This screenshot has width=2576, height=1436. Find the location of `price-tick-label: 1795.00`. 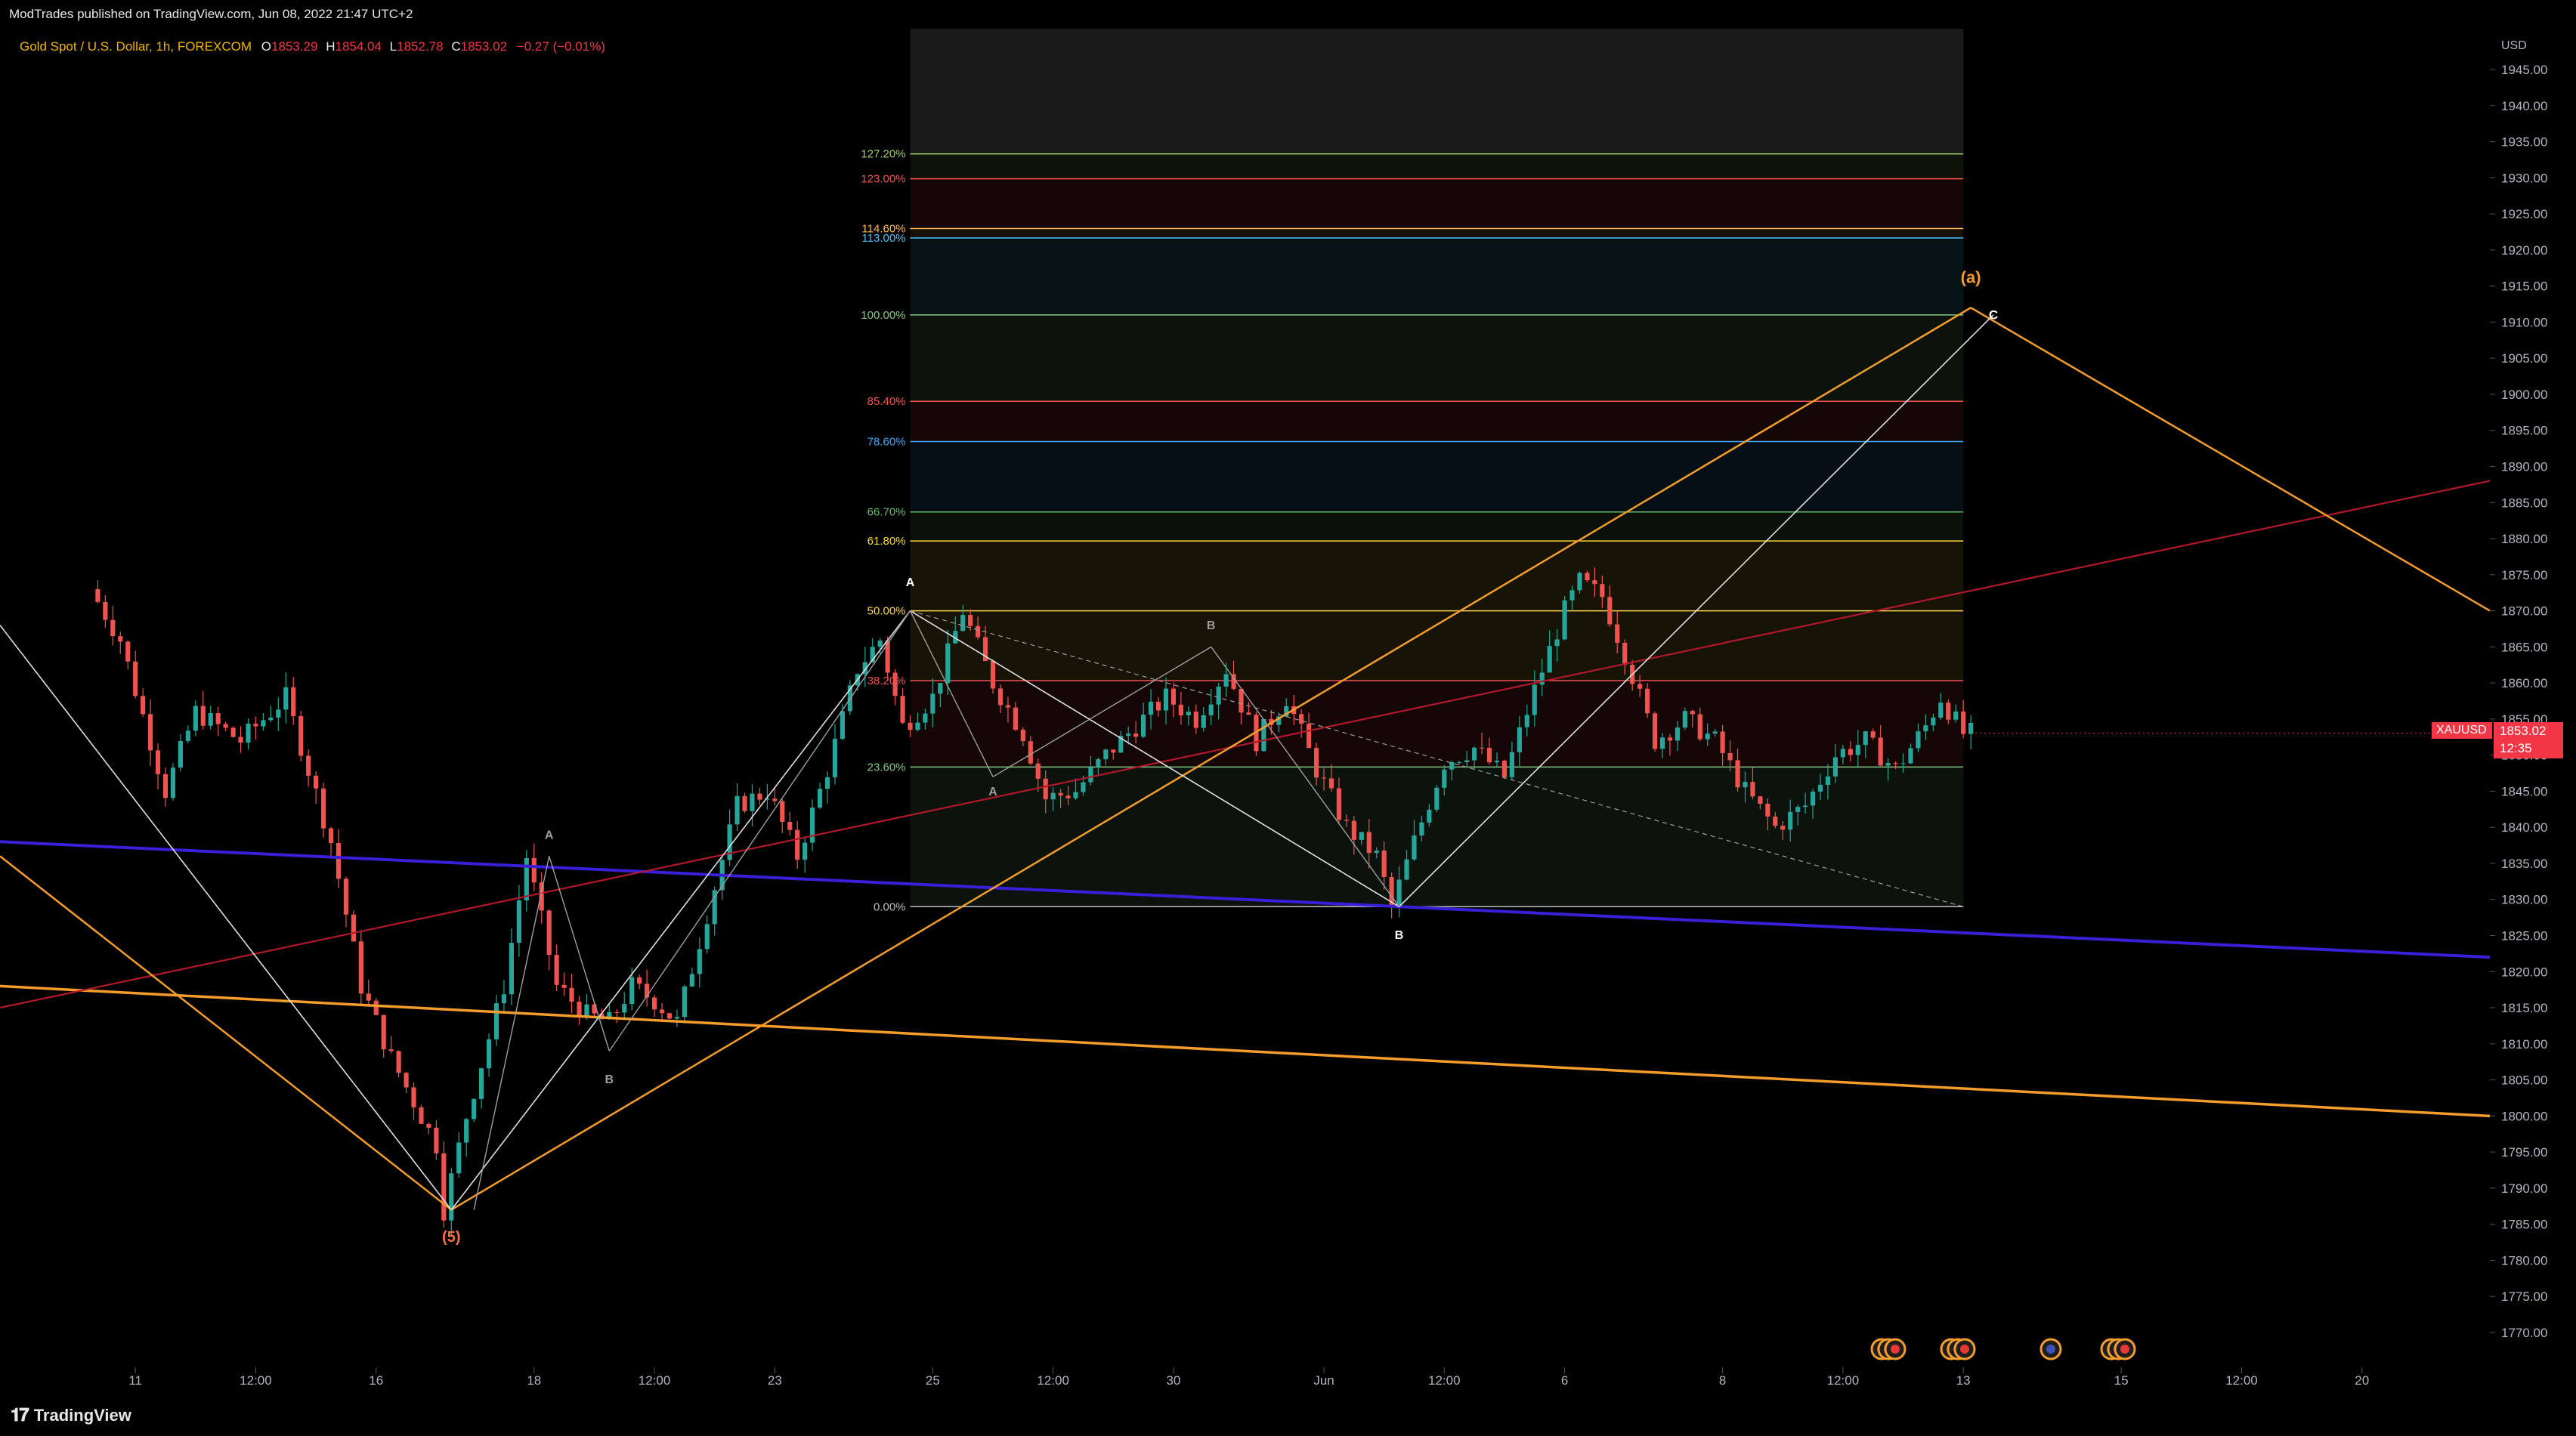

price-tick-label: 1795.00 is located at coordinates (2524, 1152).